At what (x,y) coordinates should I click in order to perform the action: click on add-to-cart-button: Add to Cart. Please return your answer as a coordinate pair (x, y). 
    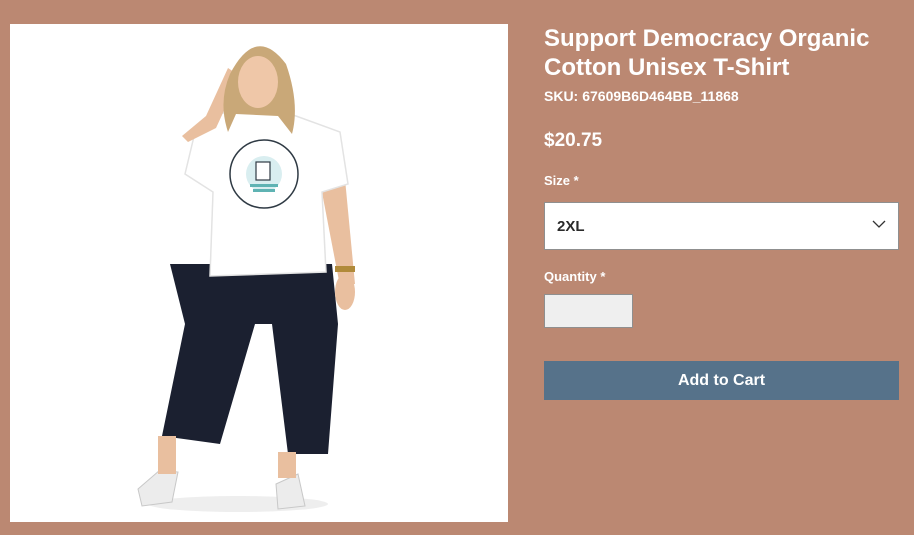
    Looking at the image, I should click on (721, 380).